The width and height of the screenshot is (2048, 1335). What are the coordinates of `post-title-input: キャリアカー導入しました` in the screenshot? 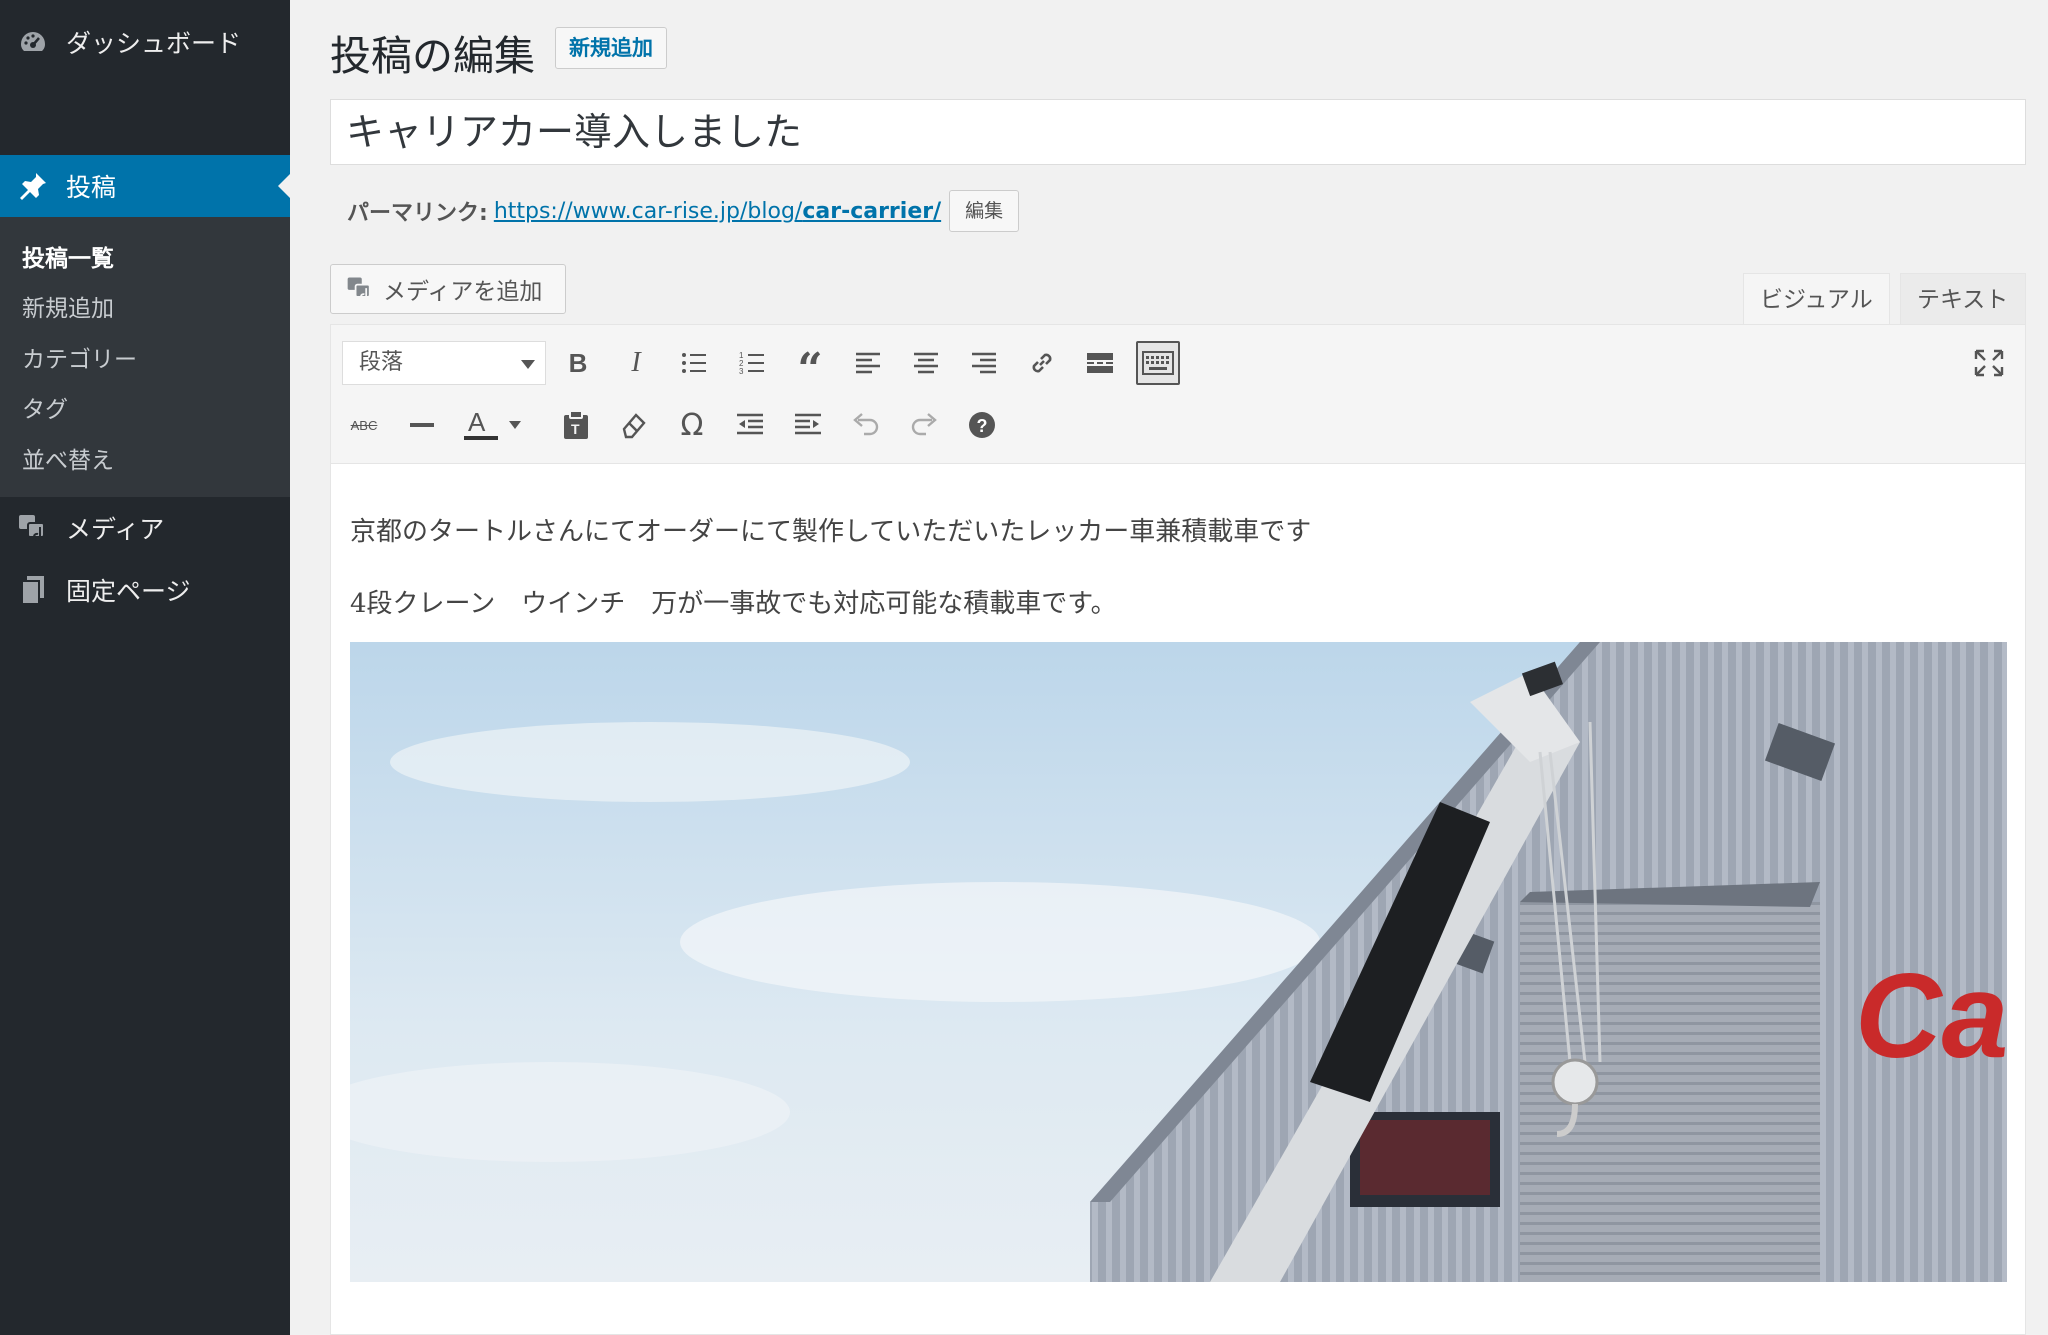 It's located at (1178, 132).